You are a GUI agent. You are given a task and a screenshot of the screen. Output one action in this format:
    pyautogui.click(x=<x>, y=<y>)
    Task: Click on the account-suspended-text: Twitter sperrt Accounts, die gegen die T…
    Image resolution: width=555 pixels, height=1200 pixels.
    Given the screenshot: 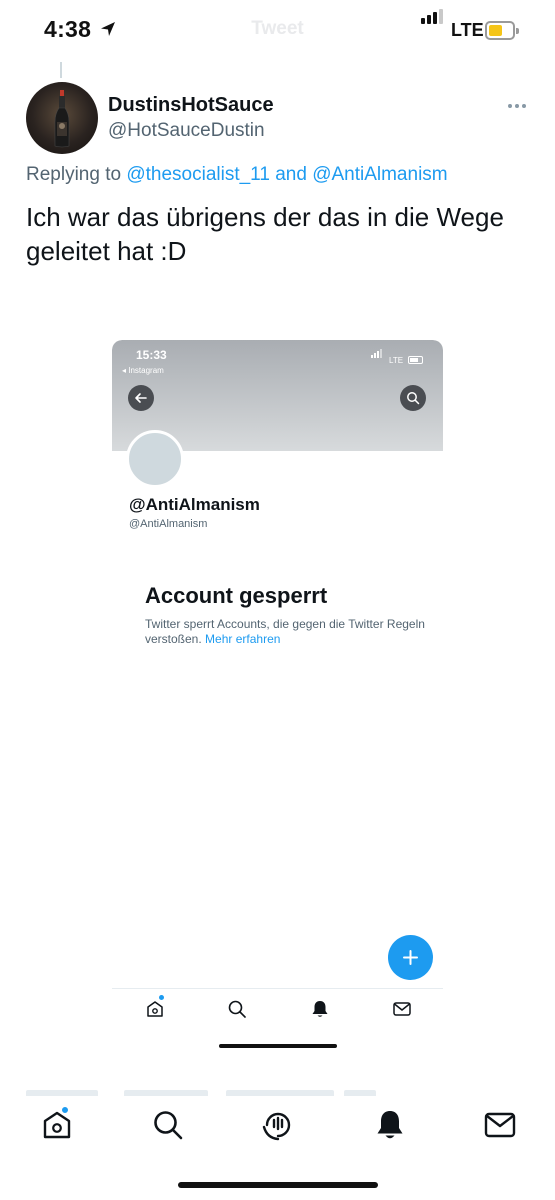 What is the action you would take?
    pyautogui.click(x=285, y=632)
    